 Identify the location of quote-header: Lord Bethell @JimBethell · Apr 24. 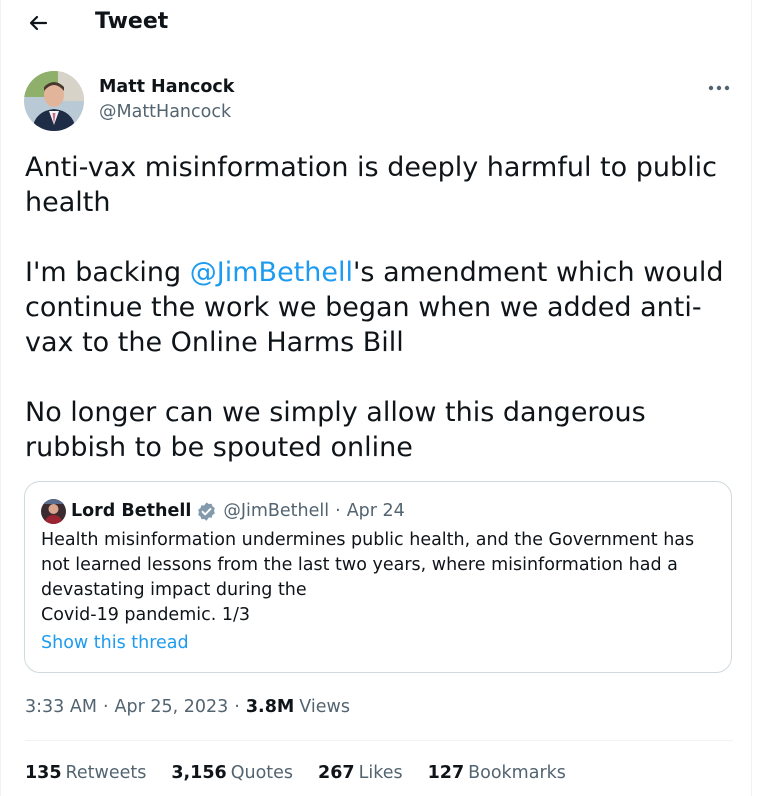
(238, 511).